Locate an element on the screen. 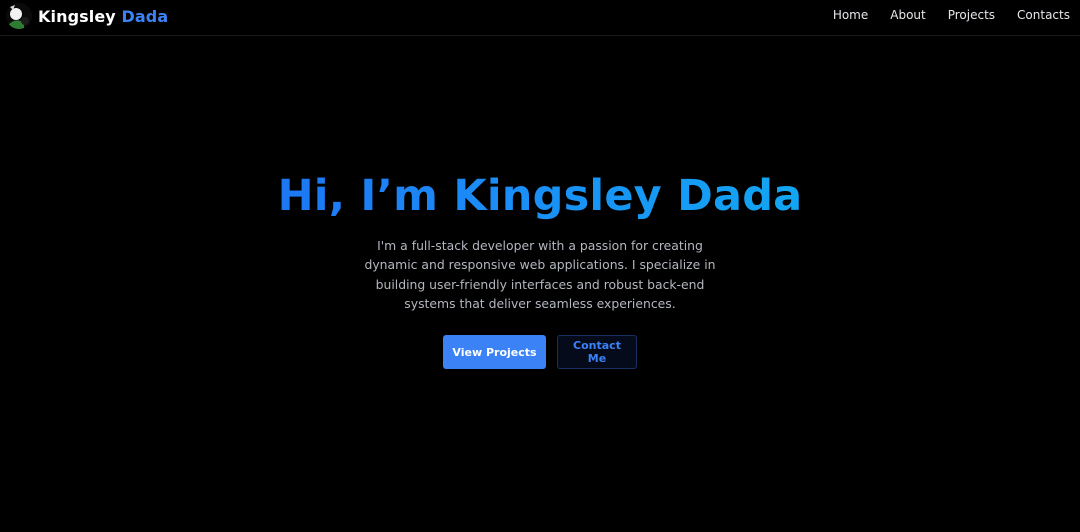 The image size is (1080, 532). nav-link-home: Home is located at coordinates (850, 15).